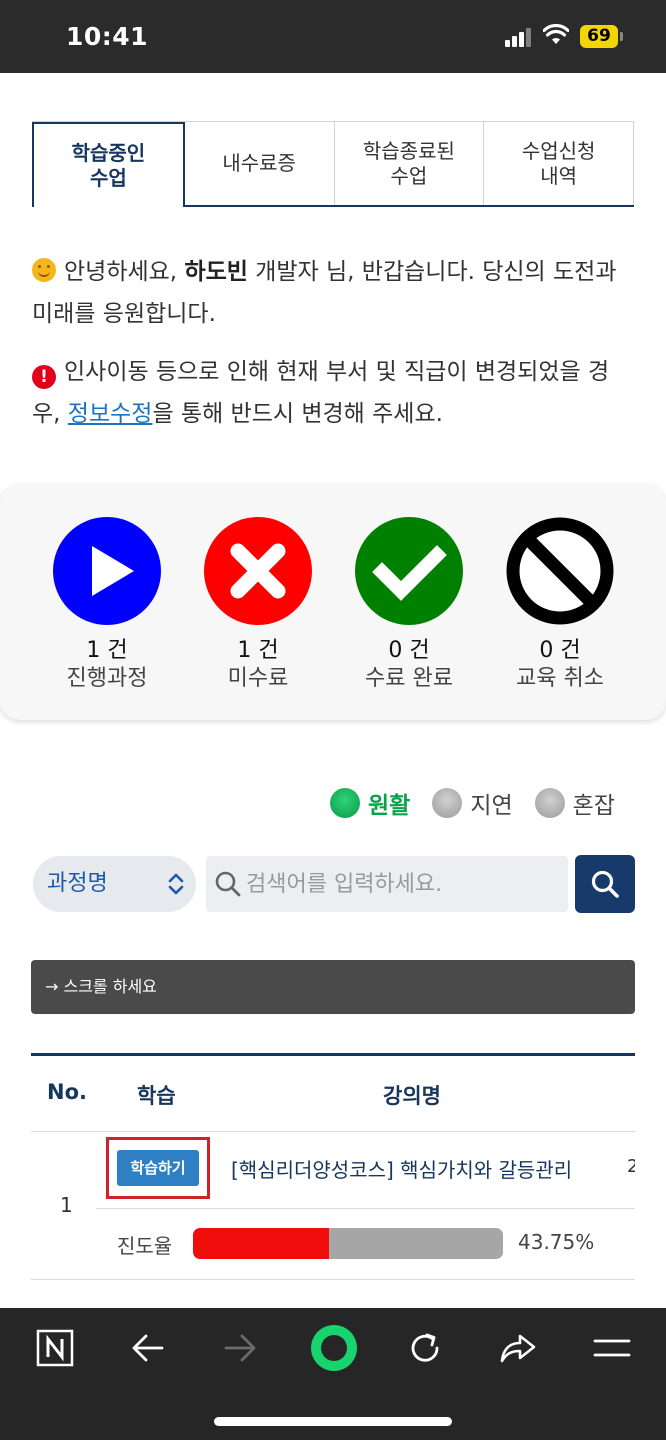  I want to click on alert-icon: !, so click(44, 377).